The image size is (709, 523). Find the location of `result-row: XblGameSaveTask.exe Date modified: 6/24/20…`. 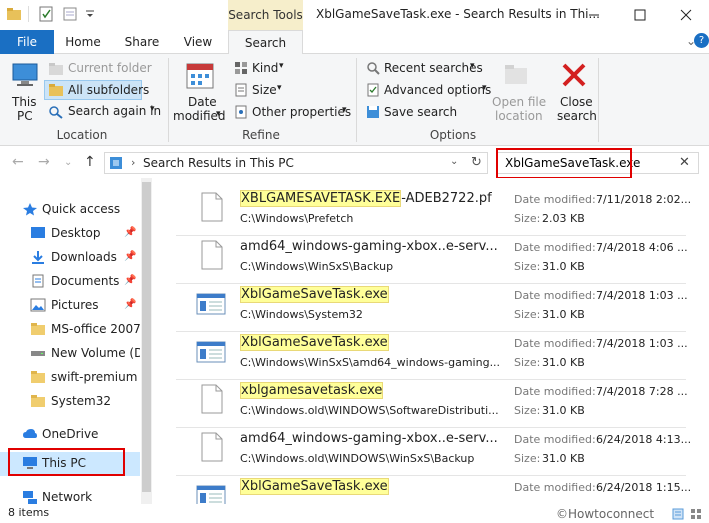

result-row: XblGameSaveTask.exe Date modified: 6/24/20… is located at coordinates (441, 489).